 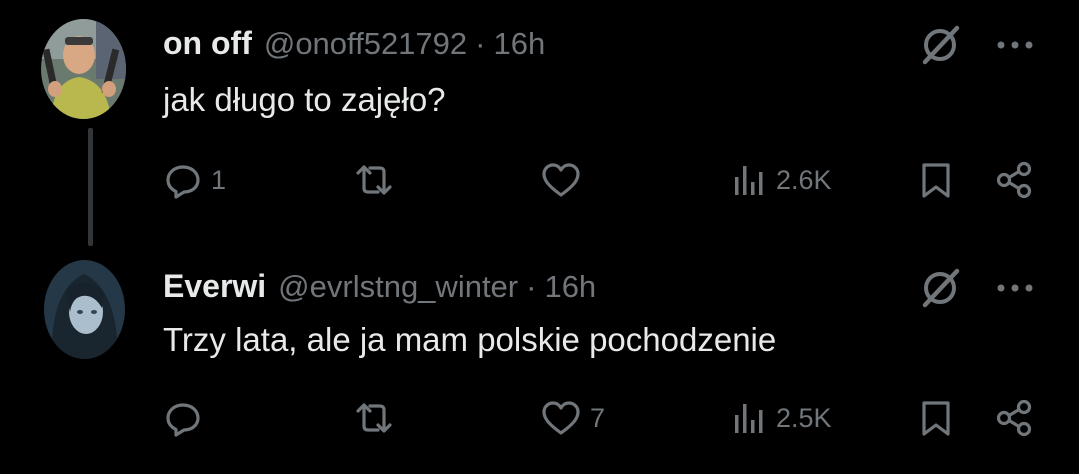 What do you see at coordinates (598, 417) in the screenshot?
I see `like-count: 7` at bounding box center [598, 417].